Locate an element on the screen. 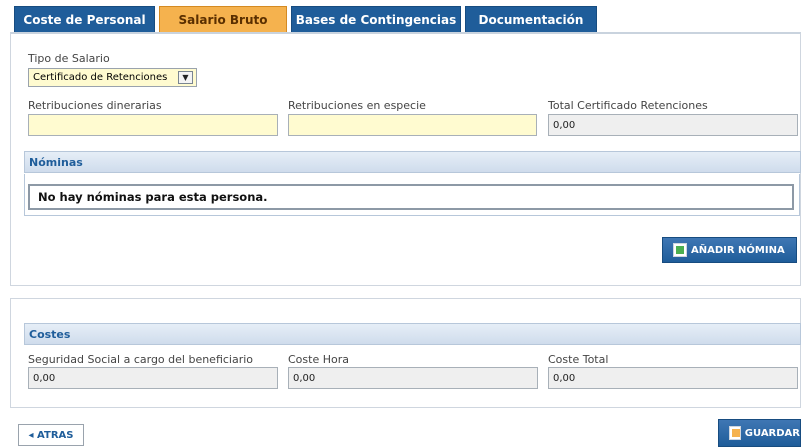 The width and height of the screenshot is (801, 448). tab-salario-bruto: Salario Bruto is located at coordinates (223, 19).